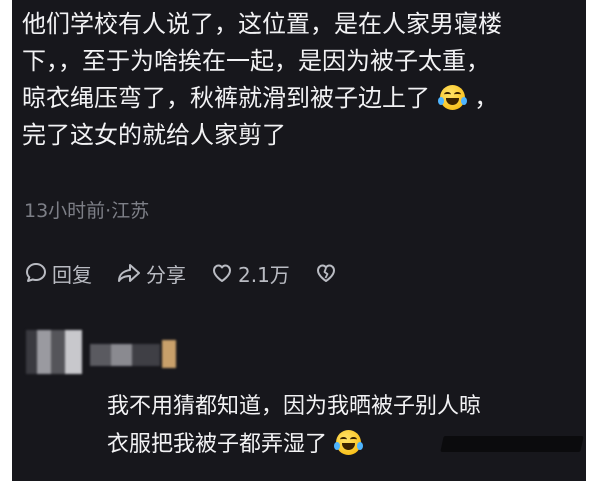 This screenshot has width=600, height=481. What do you see at coordinates (226, 98) in the screenshot?
I see `comment-line-3-text: 晾衣绳压弯了，秋裤就滑到被子边上了` at bounding box center [226, 98].